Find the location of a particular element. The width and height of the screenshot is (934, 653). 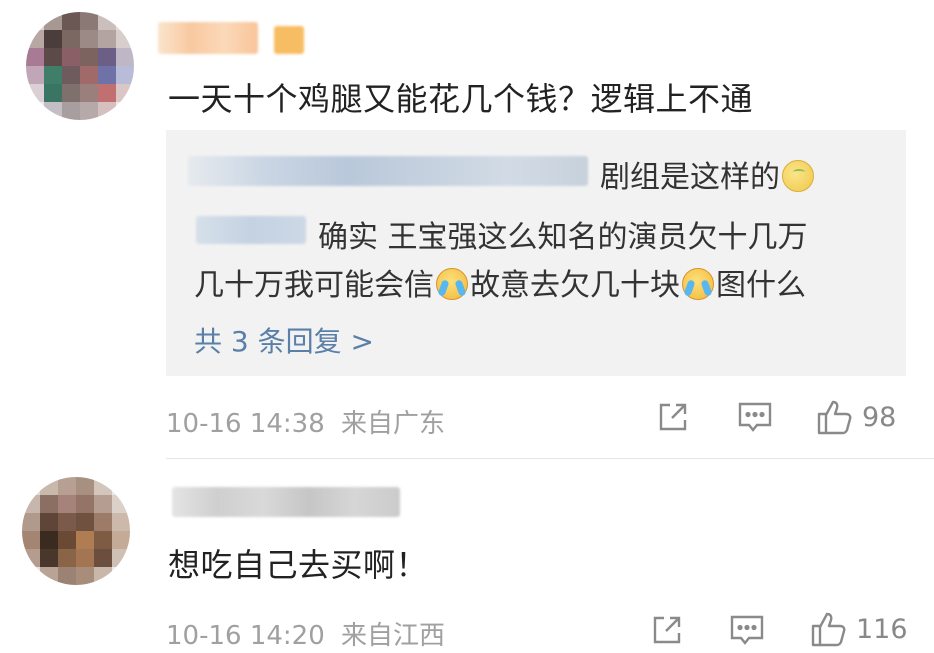

timestamp: 10-16 14:38 is located at coordinates (245, 424).